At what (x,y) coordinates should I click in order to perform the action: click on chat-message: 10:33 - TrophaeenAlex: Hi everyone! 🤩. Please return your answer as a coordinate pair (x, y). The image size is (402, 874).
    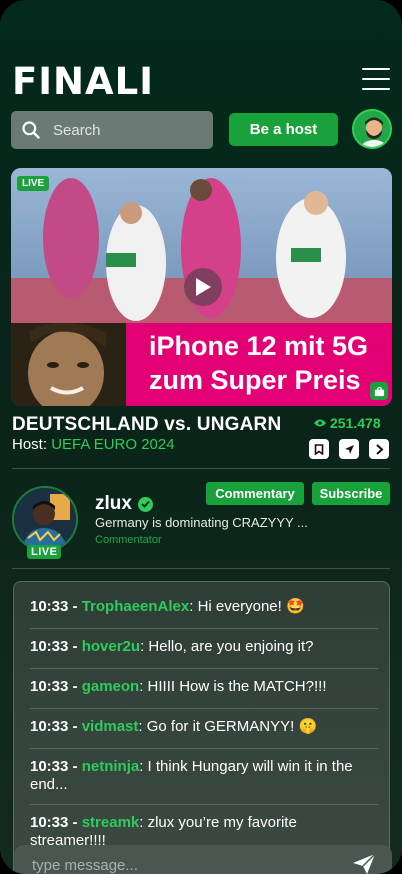
    Looking at the image, I should click on (167, 606).